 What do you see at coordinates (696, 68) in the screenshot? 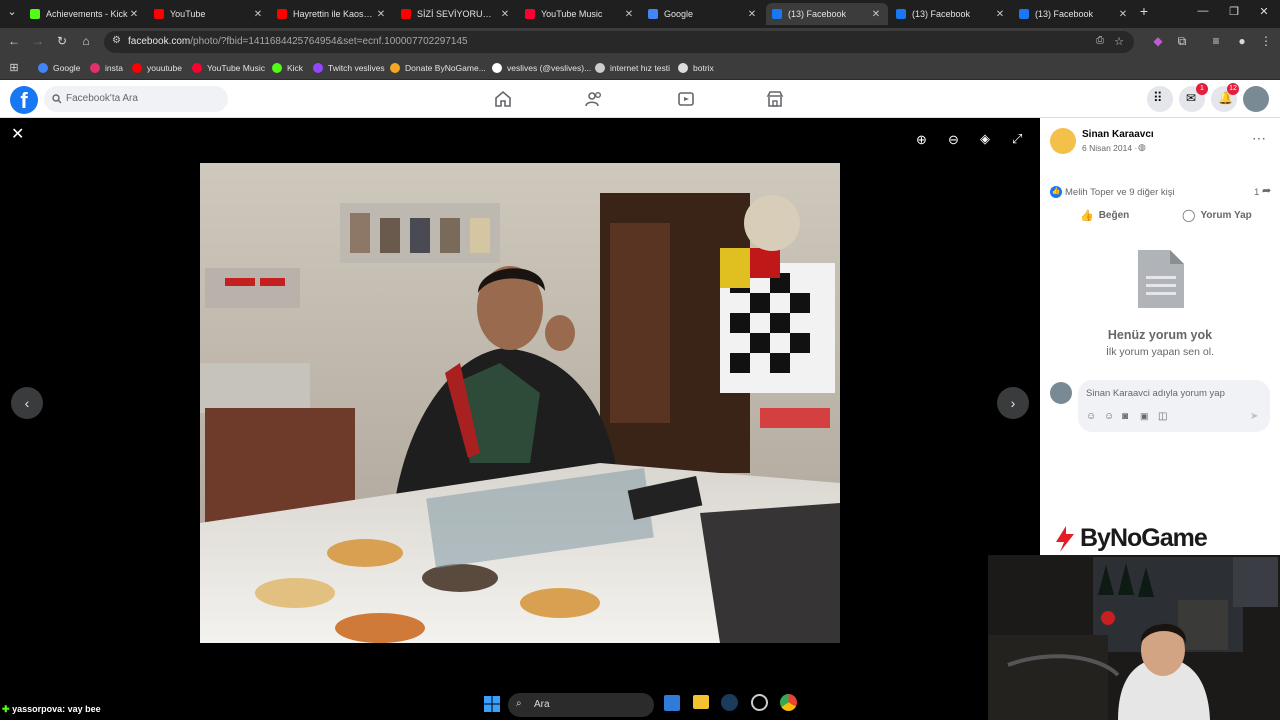
I see `bookmark-item: botrix` at bounding box center [696, 68].